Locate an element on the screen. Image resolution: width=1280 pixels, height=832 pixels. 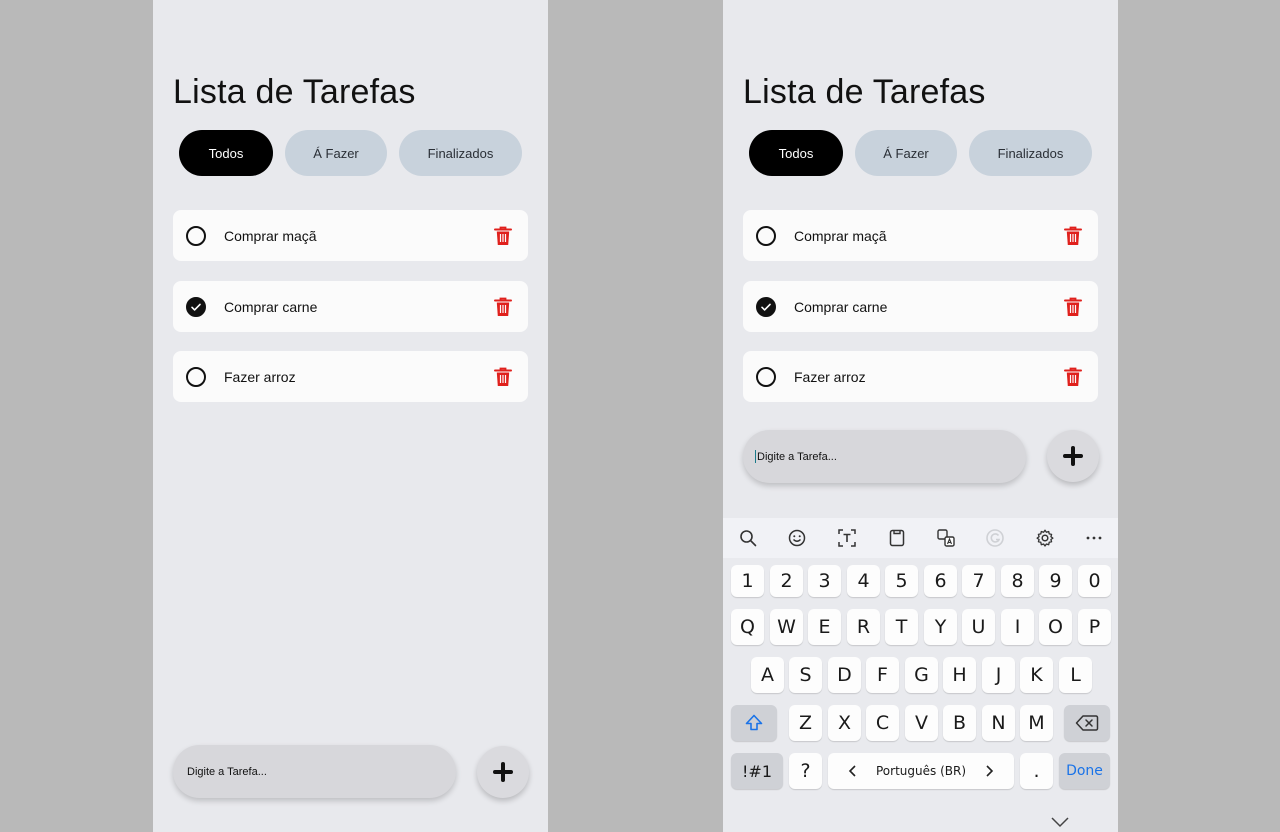
key-3: 3 is located at coordinates (824, 581).